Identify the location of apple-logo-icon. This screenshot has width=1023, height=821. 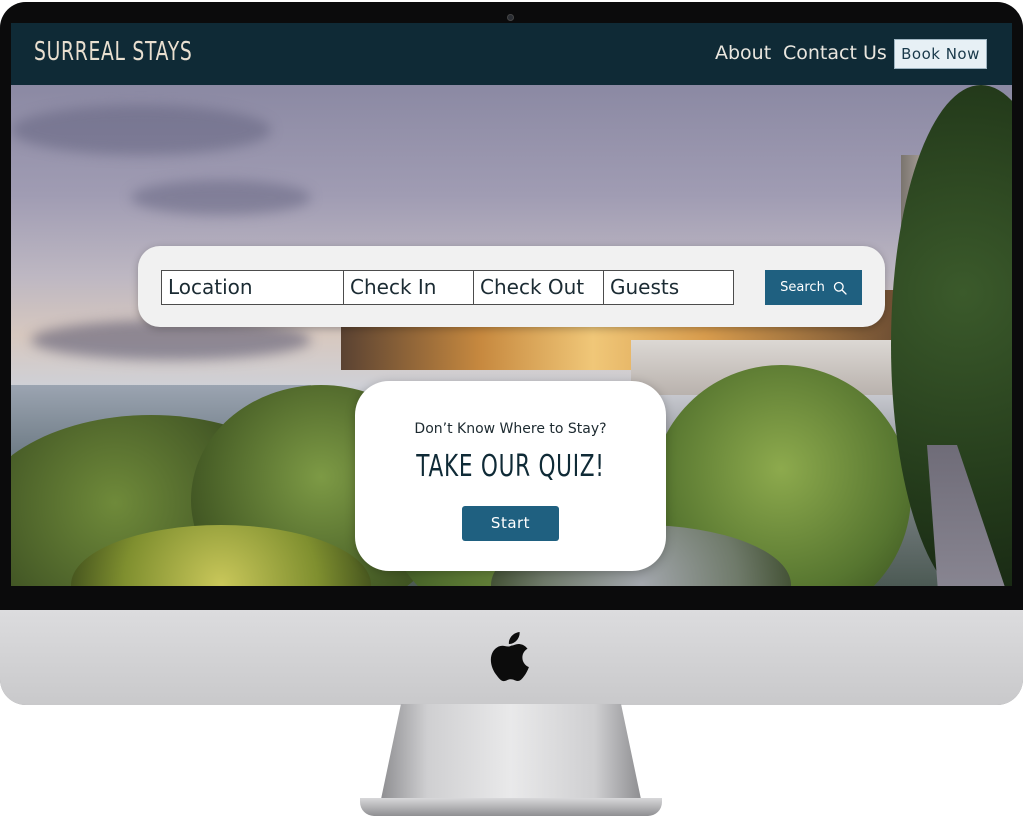
(509, 657).